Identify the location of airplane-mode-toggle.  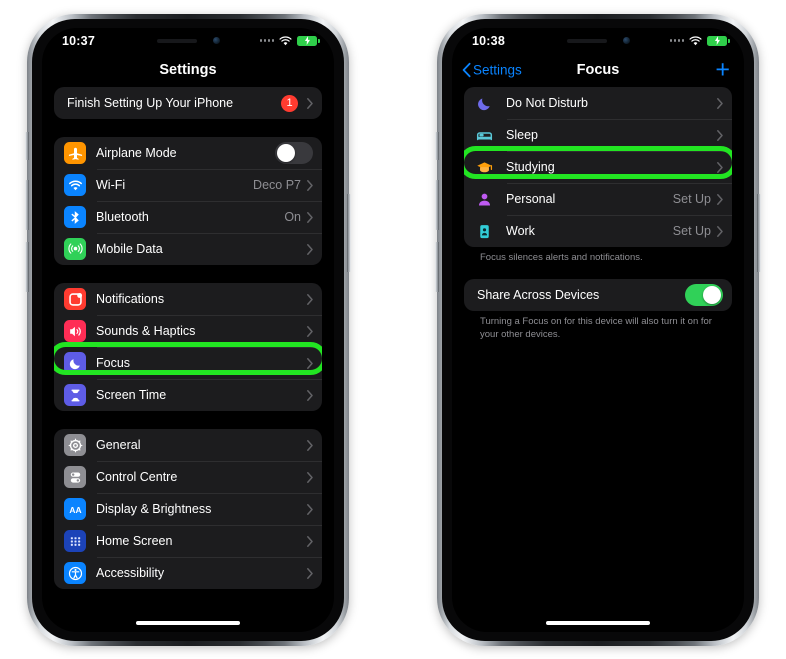
(294, 153).